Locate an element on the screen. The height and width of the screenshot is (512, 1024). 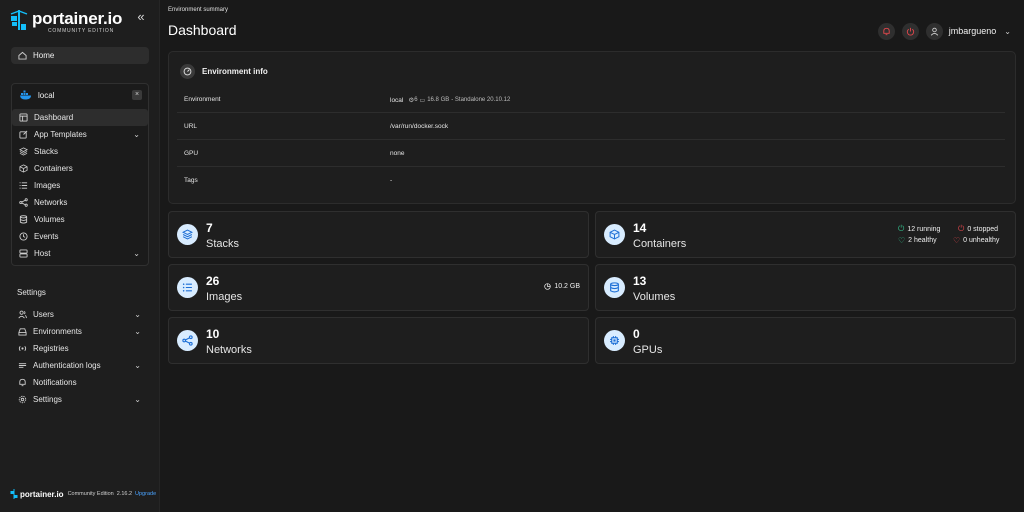
gpus-count: 0 is located at coordinates (636, 334).